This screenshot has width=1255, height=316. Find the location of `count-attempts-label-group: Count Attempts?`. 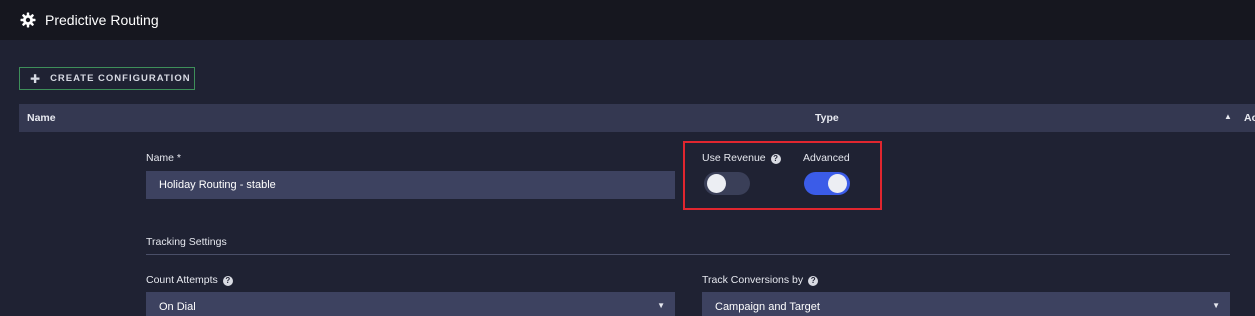

count-attempts-label-group: Count Attempts? is located at coordinates (189, 280).